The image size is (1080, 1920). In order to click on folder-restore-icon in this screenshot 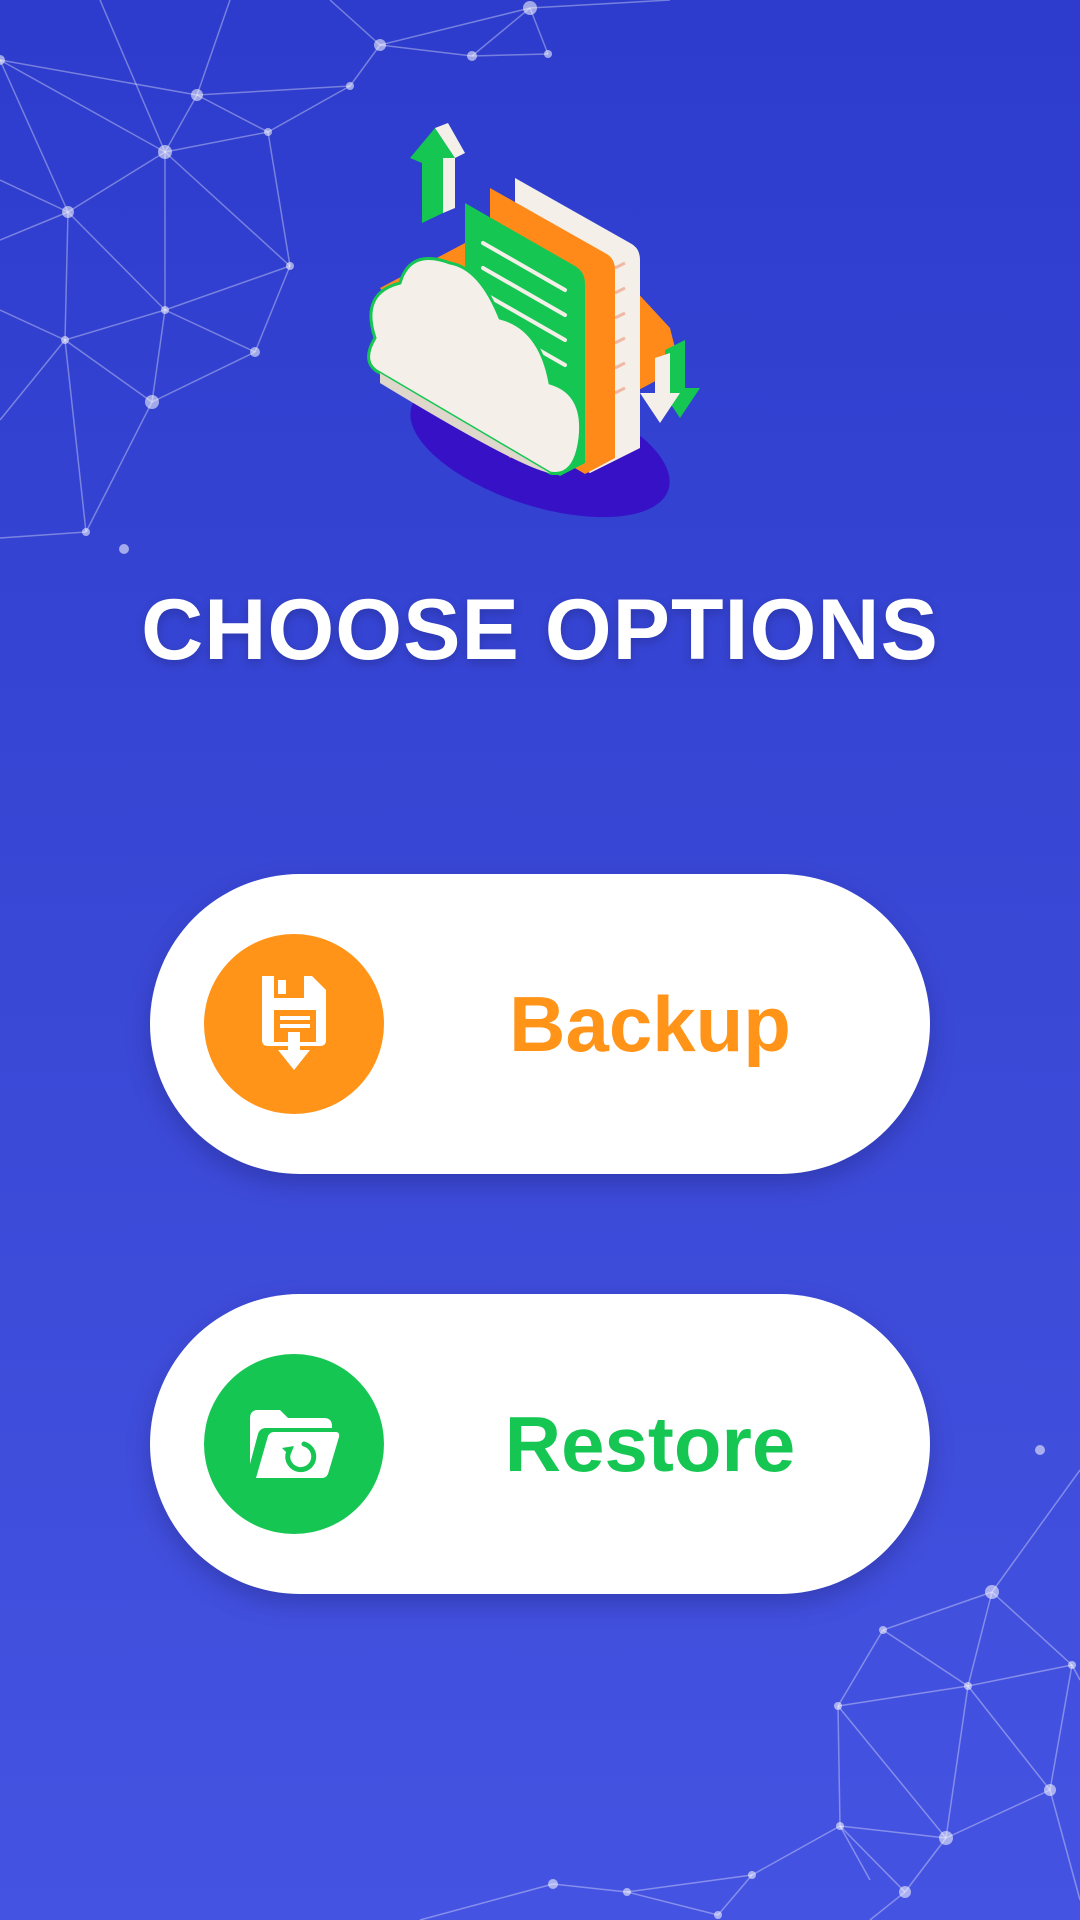, I will do `click(295, 1444)`.